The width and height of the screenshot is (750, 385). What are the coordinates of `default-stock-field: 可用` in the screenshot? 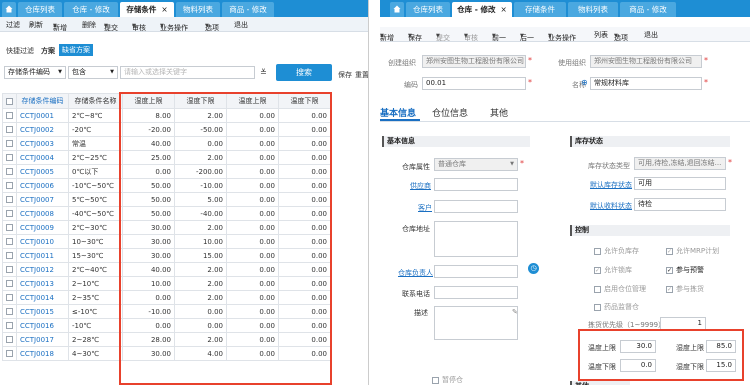 It's located at (680, 183).